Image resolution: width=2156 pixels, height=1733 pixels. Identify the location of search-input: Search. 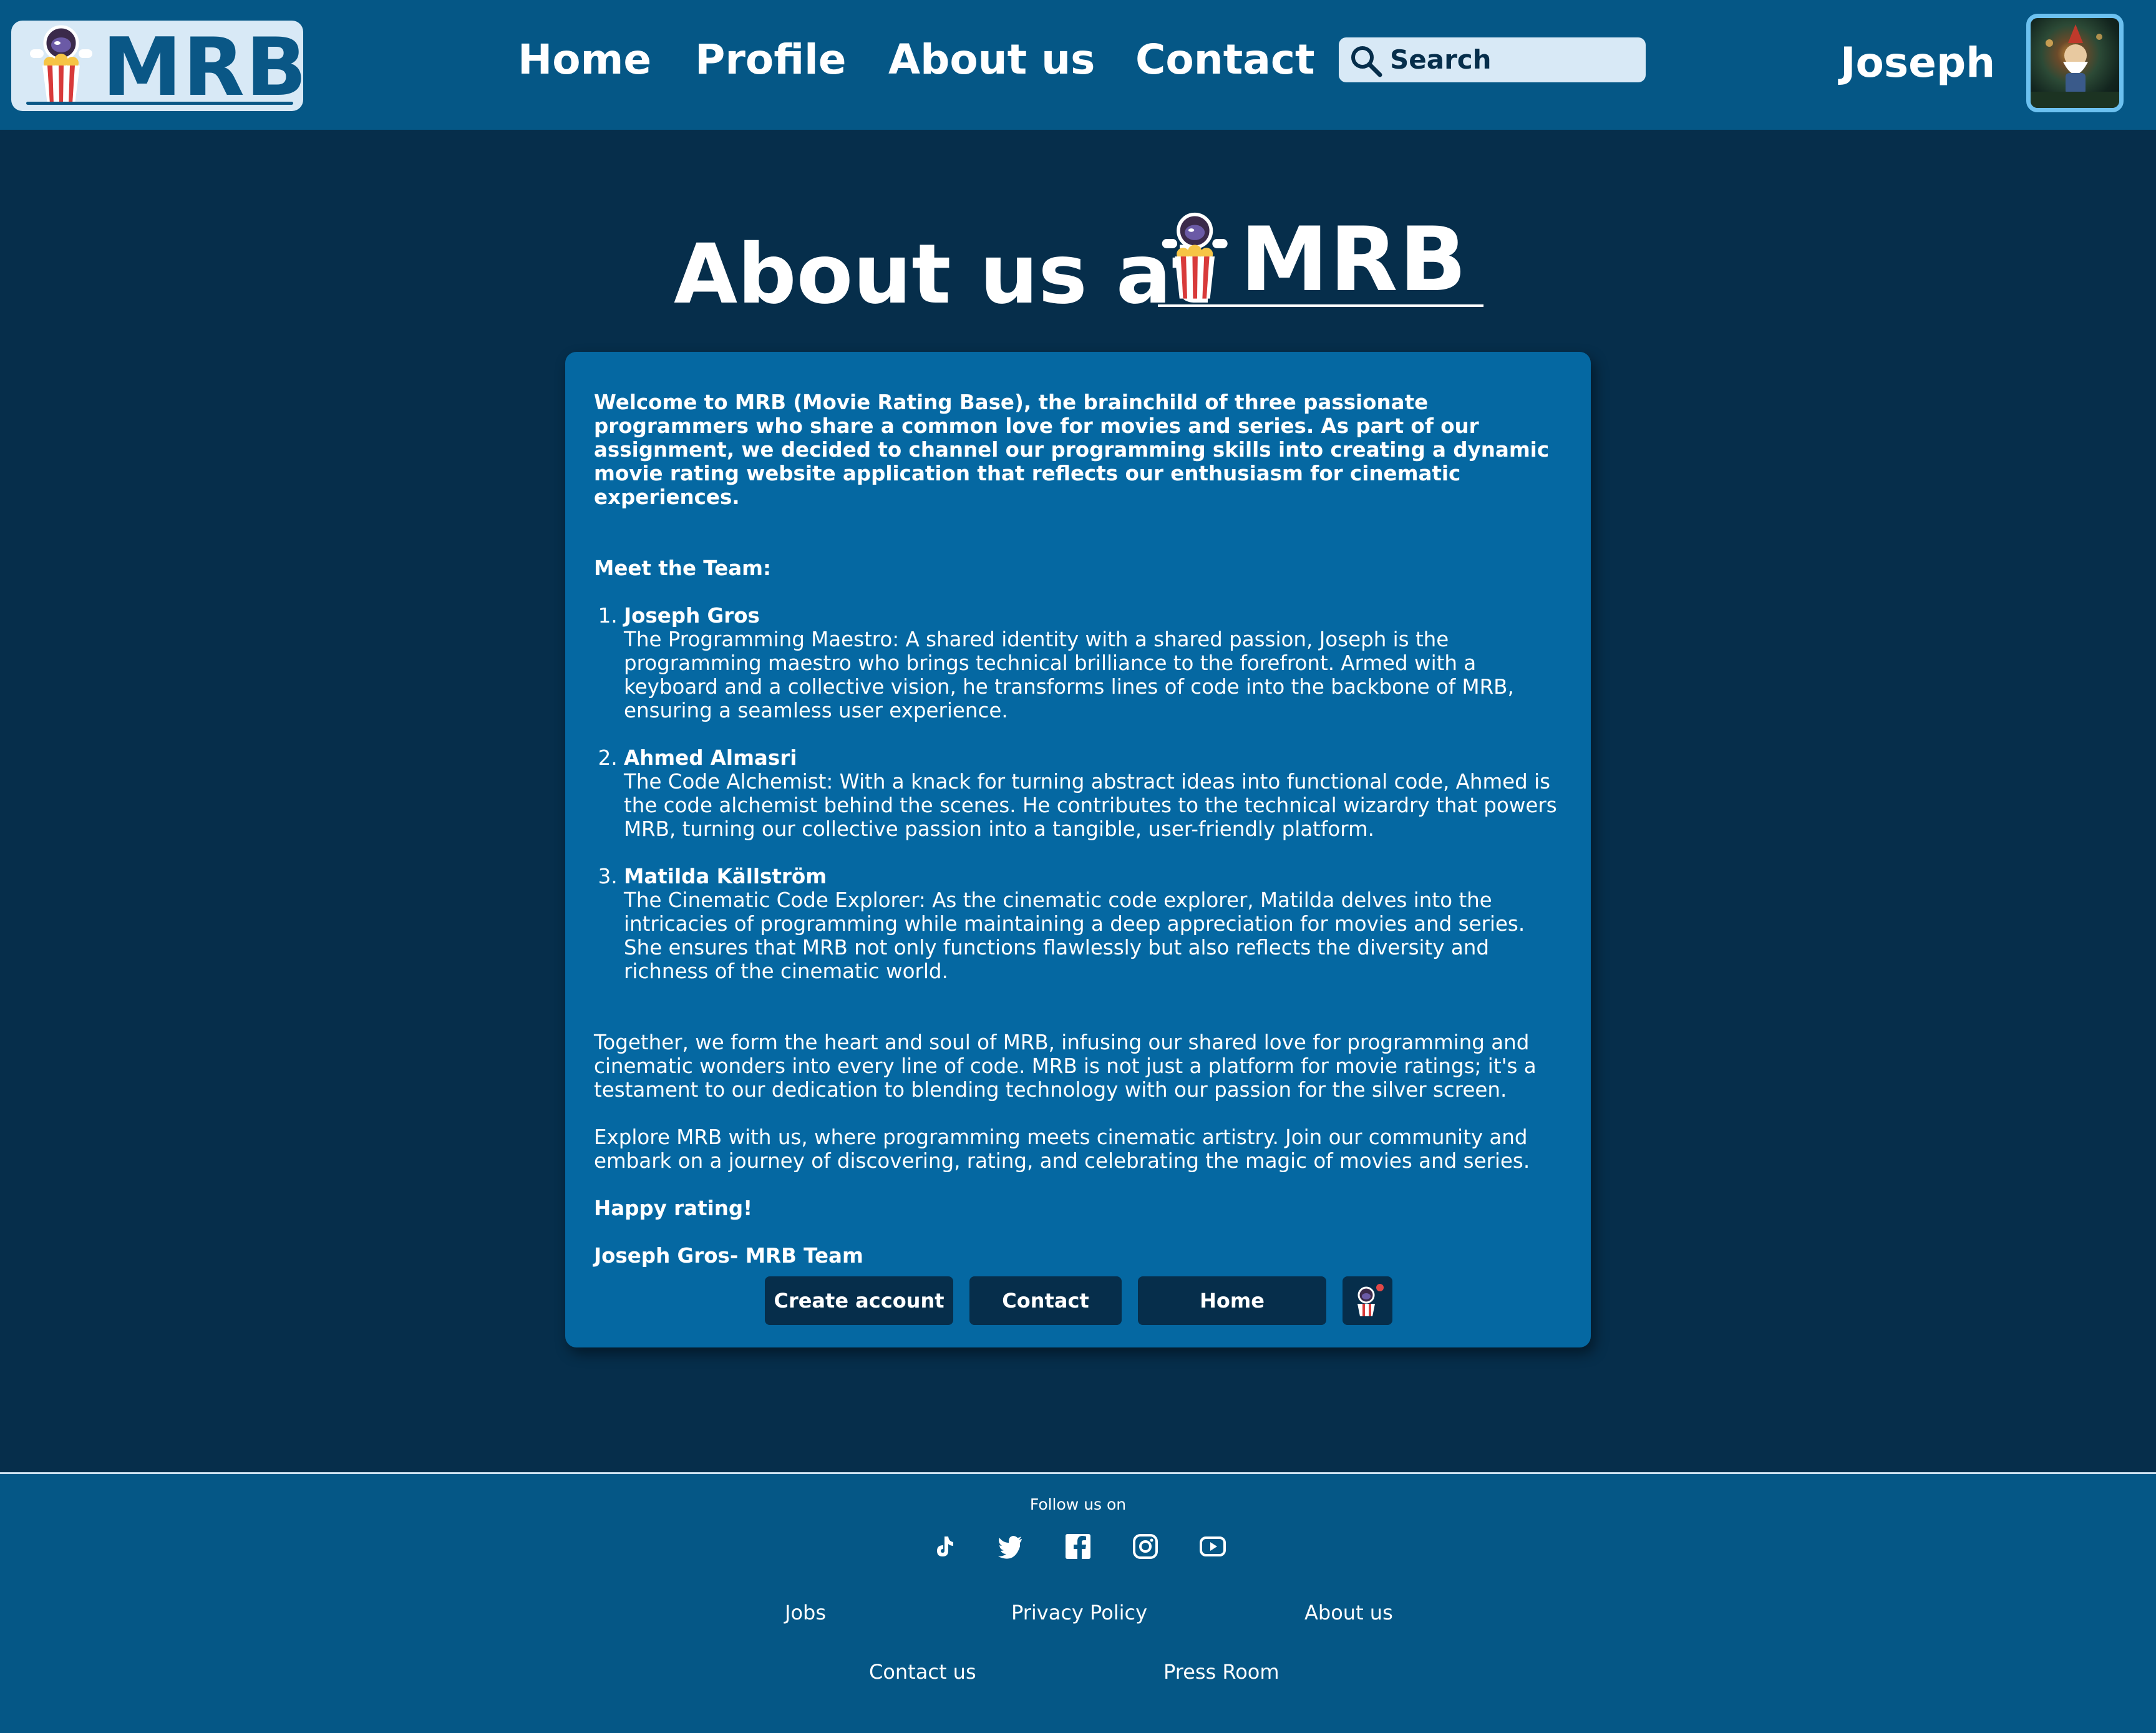
(1492, 59).